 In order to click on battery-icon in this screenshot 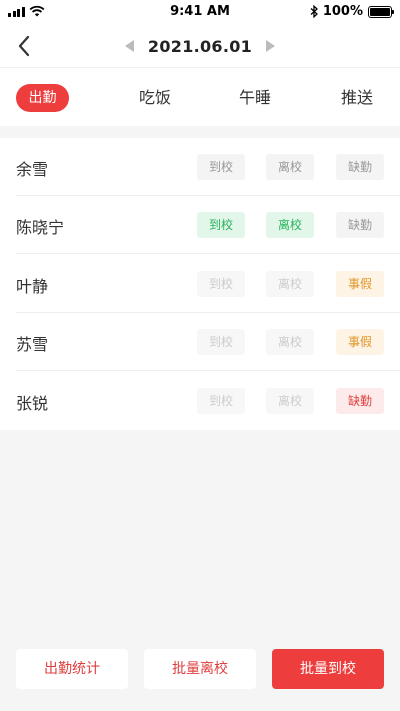, I will do `click(381, 11)`.